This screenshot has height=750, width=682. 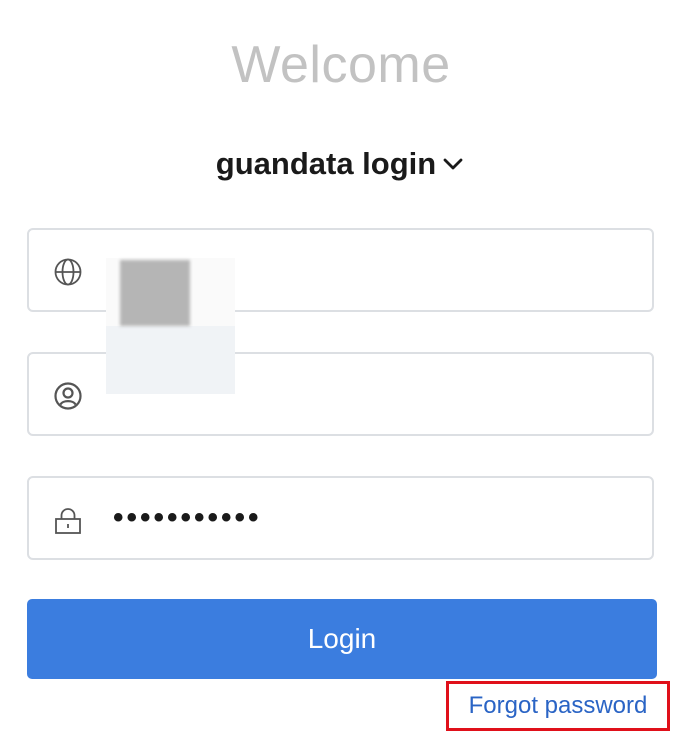 I want to click on password-input-value: •••••••••••, so click(x=187, y=517).